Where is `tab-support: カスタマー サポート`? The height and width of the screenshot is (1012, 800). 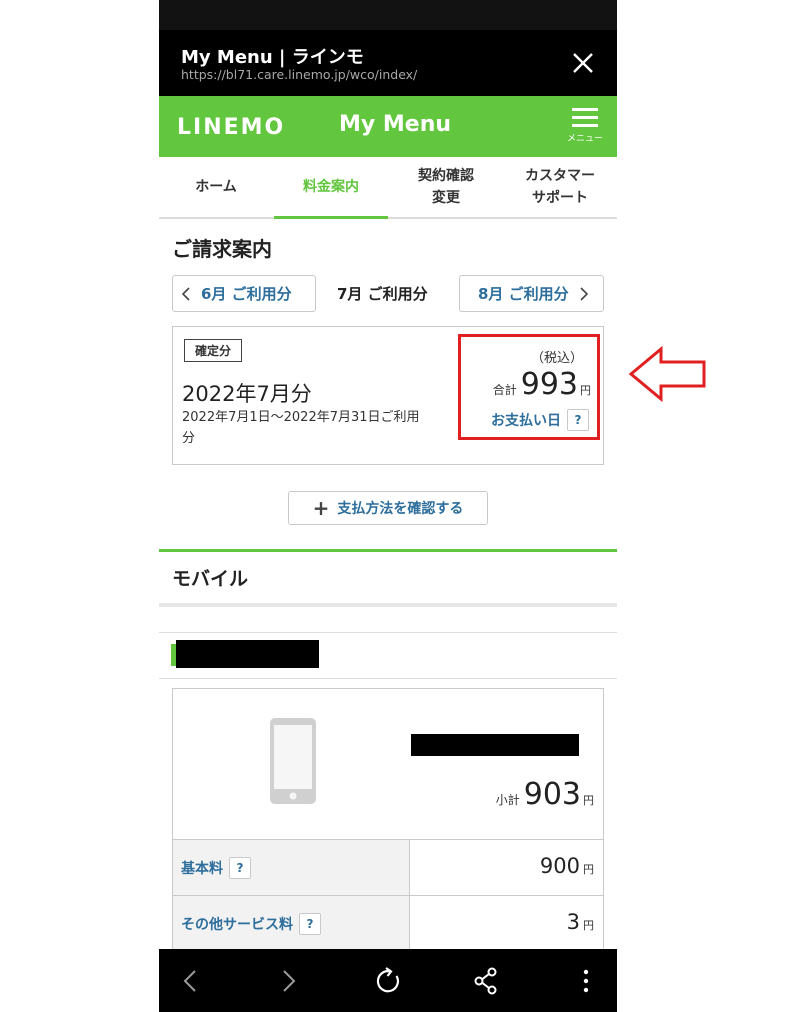 tab-support: カスタマー サポート is located at coordinates (560, 187).